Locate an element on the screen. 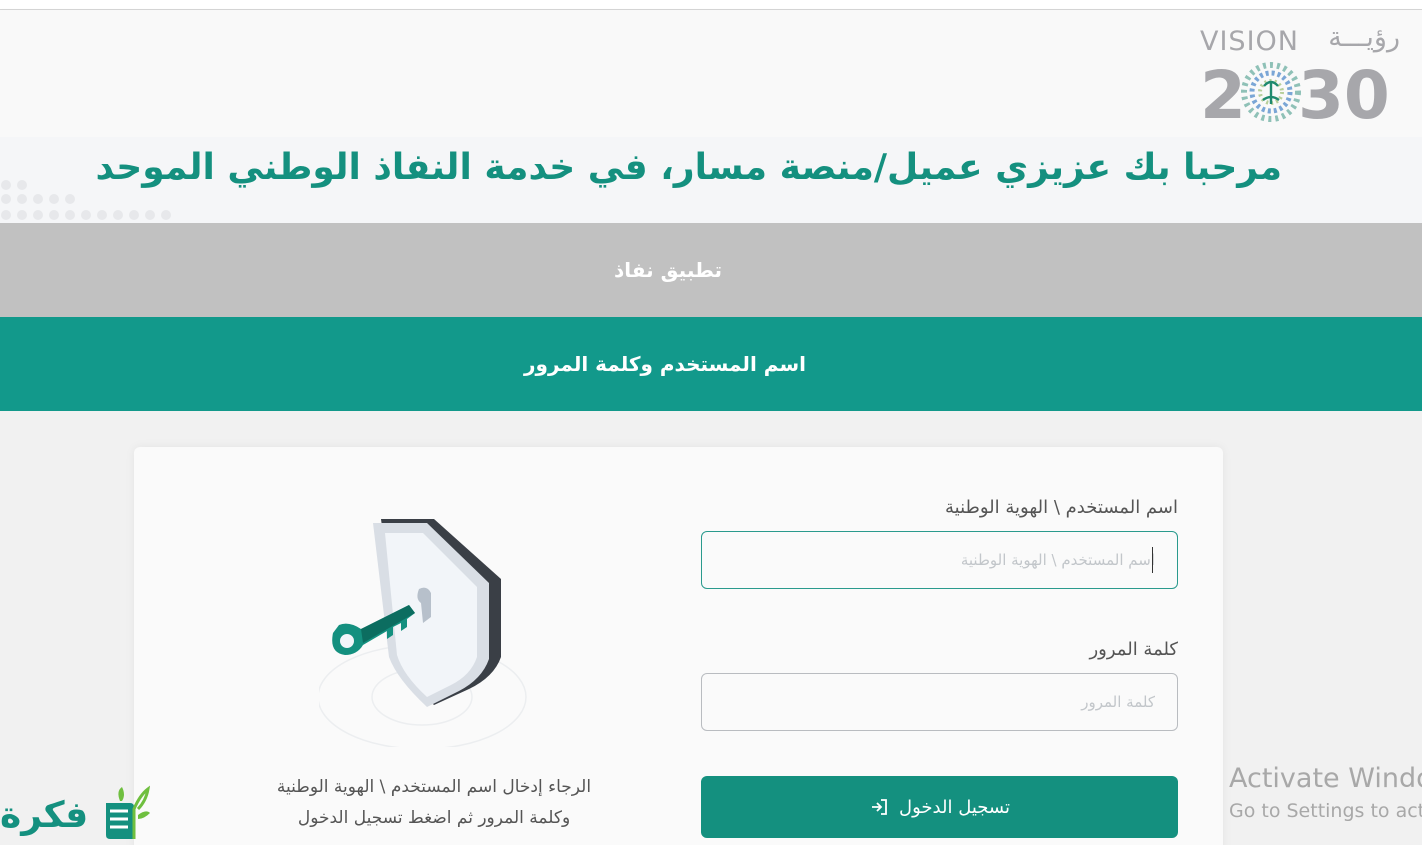 The width and height of the screenshot is (1422, 845). login-button-label: تسجيل الدخول is located at coordinates (954, 807).